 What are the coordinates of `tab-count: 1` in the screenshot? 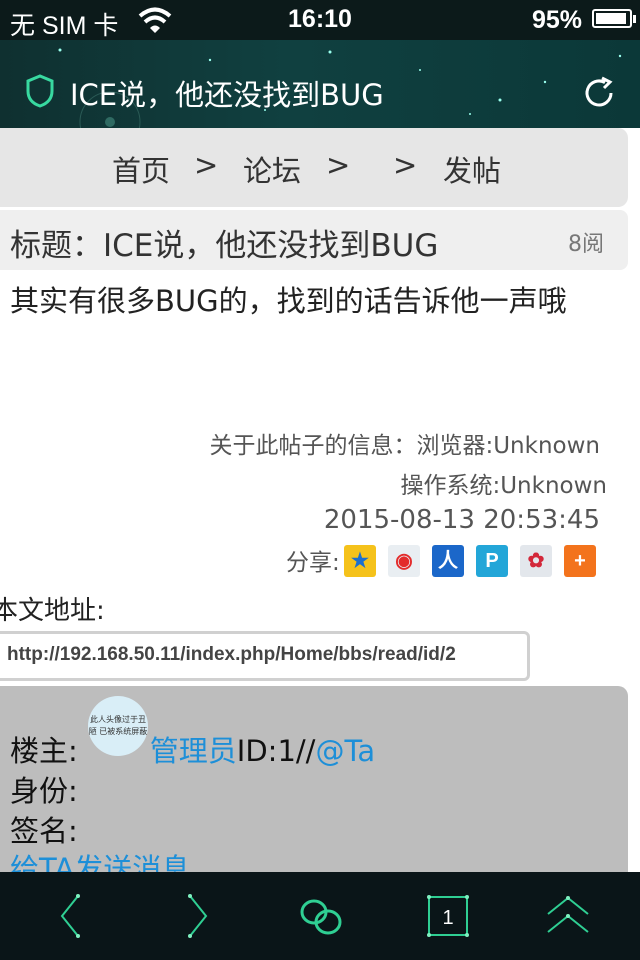 It's located at (447, 918).